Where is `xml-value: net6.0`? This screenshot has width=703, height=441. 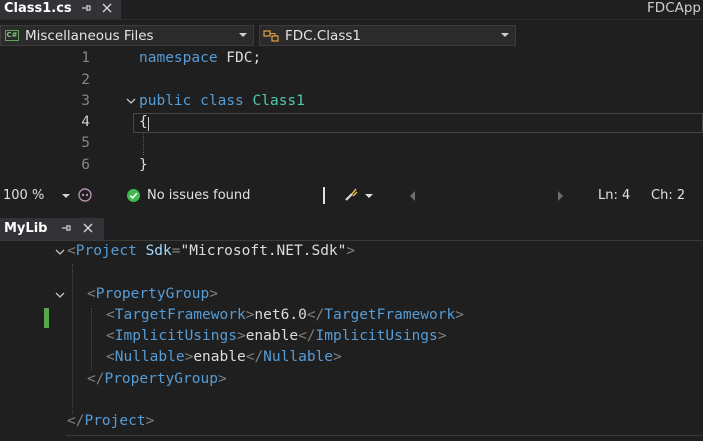 xml-value: net6.0 is located at coordinates (280, 315).